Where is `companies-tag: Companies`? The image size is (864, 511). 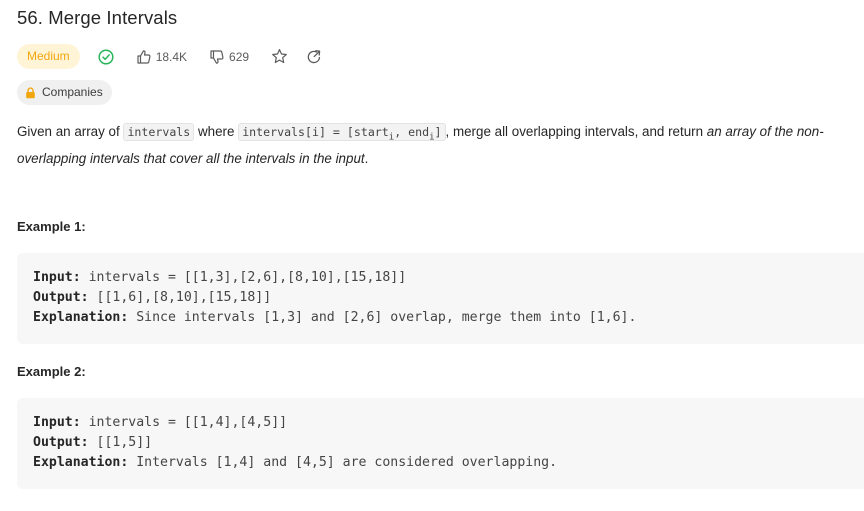
companies-tag: Companies is located at coordinates (64, 92).